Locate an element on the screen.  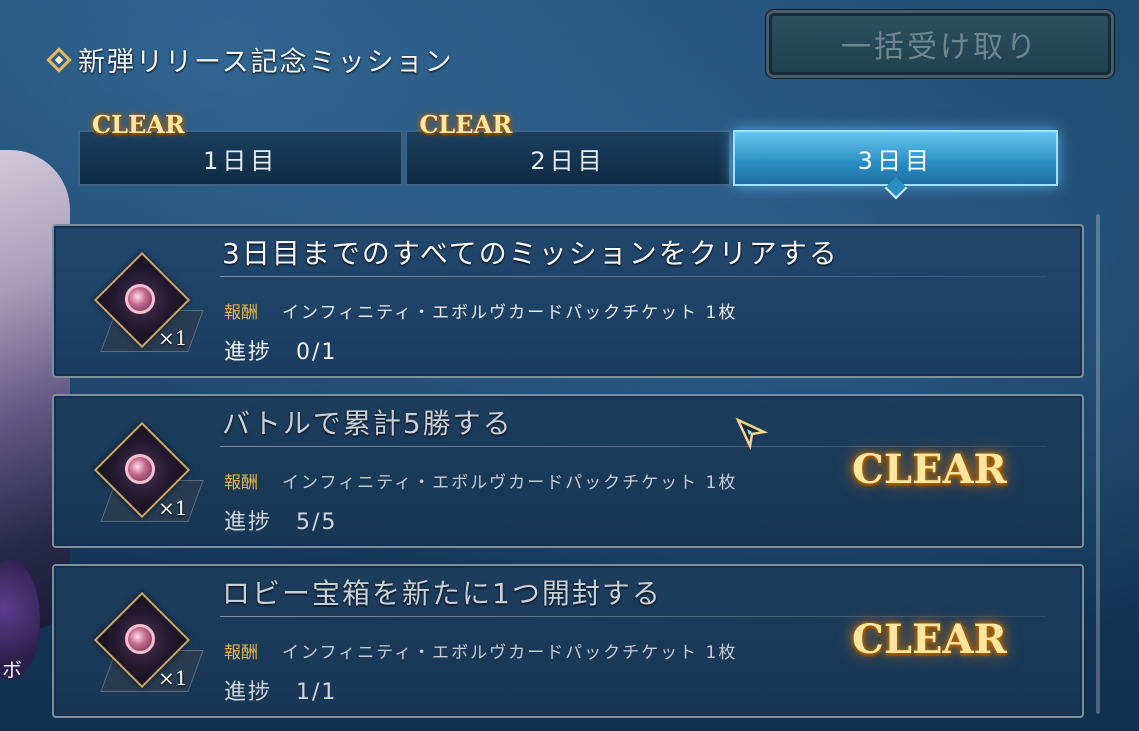
divider is located at coordinates (633, 276).